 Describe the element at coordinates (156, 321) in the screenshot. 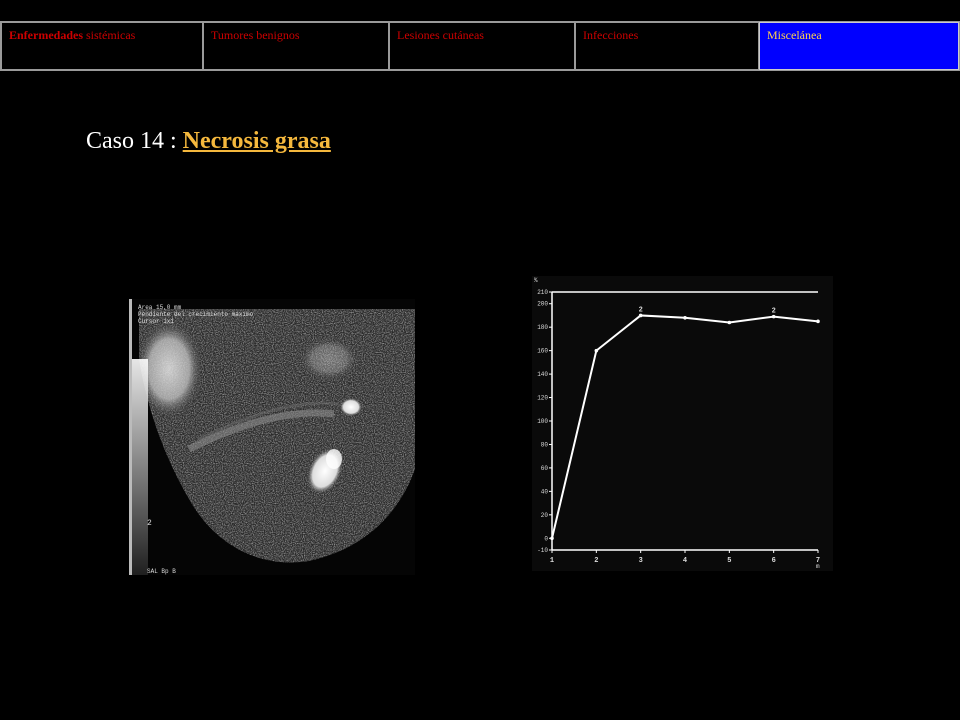

I see `mri-overlay-line-3: Cursor 1x1` at that location.